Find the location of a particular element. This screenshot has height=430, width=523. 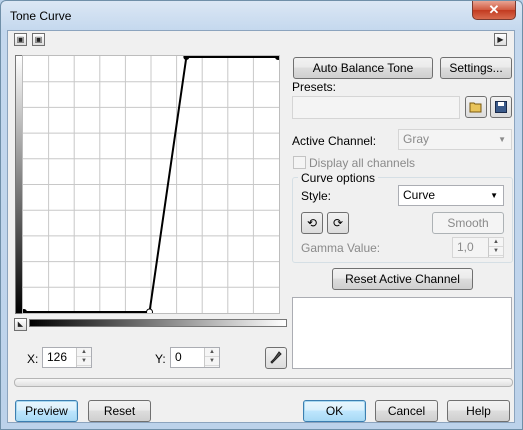

reset-active-channel-button: Reset Active Channel is located at coordinates (402, 279).